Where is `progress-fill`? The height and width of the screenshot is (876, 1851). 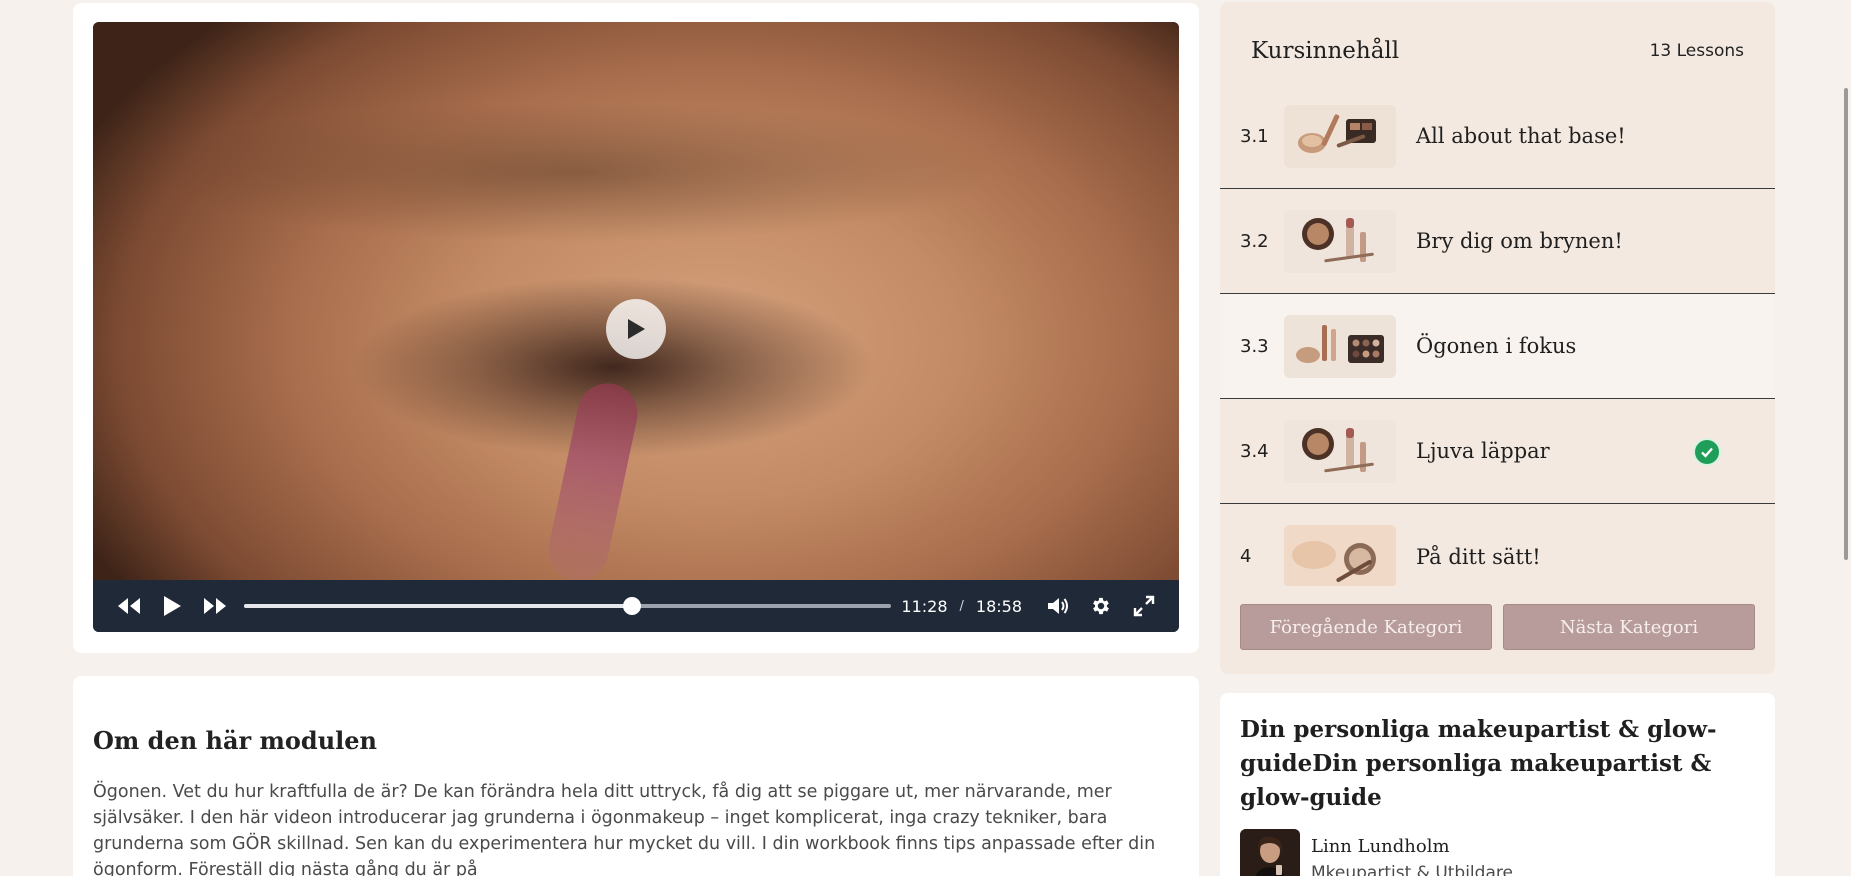
progress-fill is located at coordinates (438, 606).